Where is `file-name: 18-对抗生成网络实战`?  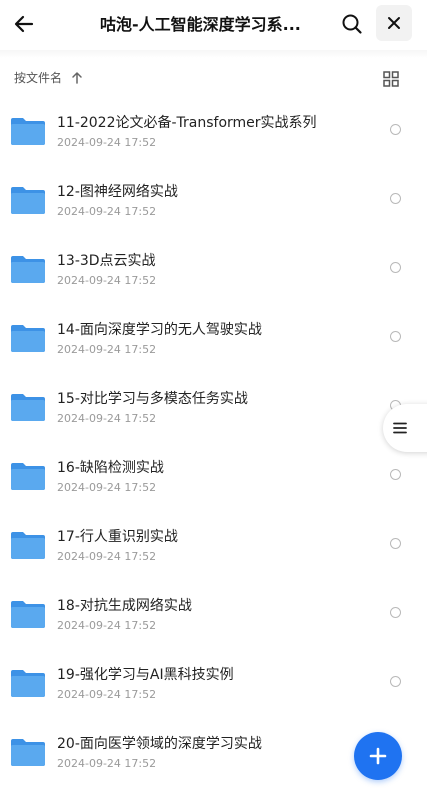
file-name: 18-对抗生成网络实战 is located at coordinates (124, 606).